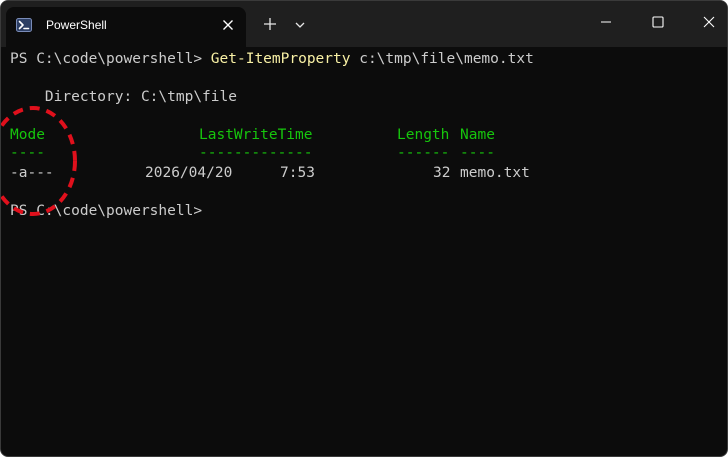 Image resolution: width=728 pixels, height=457 pixels. What do you see at coordinates (24, 25) in the screenshot?
I see `powershell-icon` at bounding box center [24, 25].